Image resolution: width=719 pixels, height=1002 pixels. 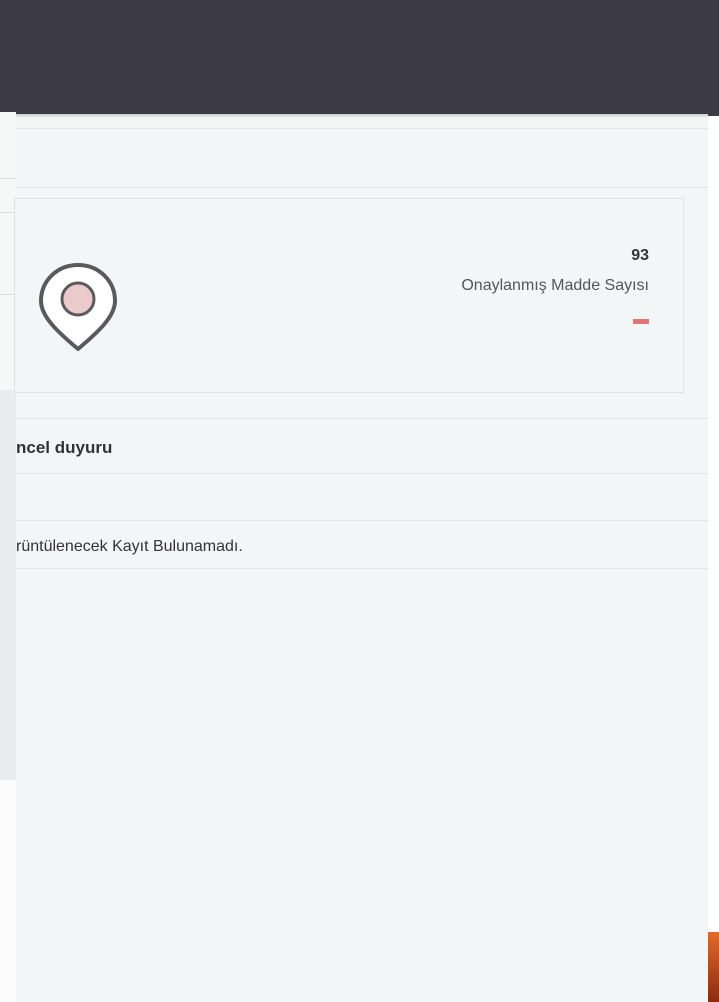 I want to click on no-records-message: rüntülenecek Kayıt Bulunamadı., so click(x=129, y=546).